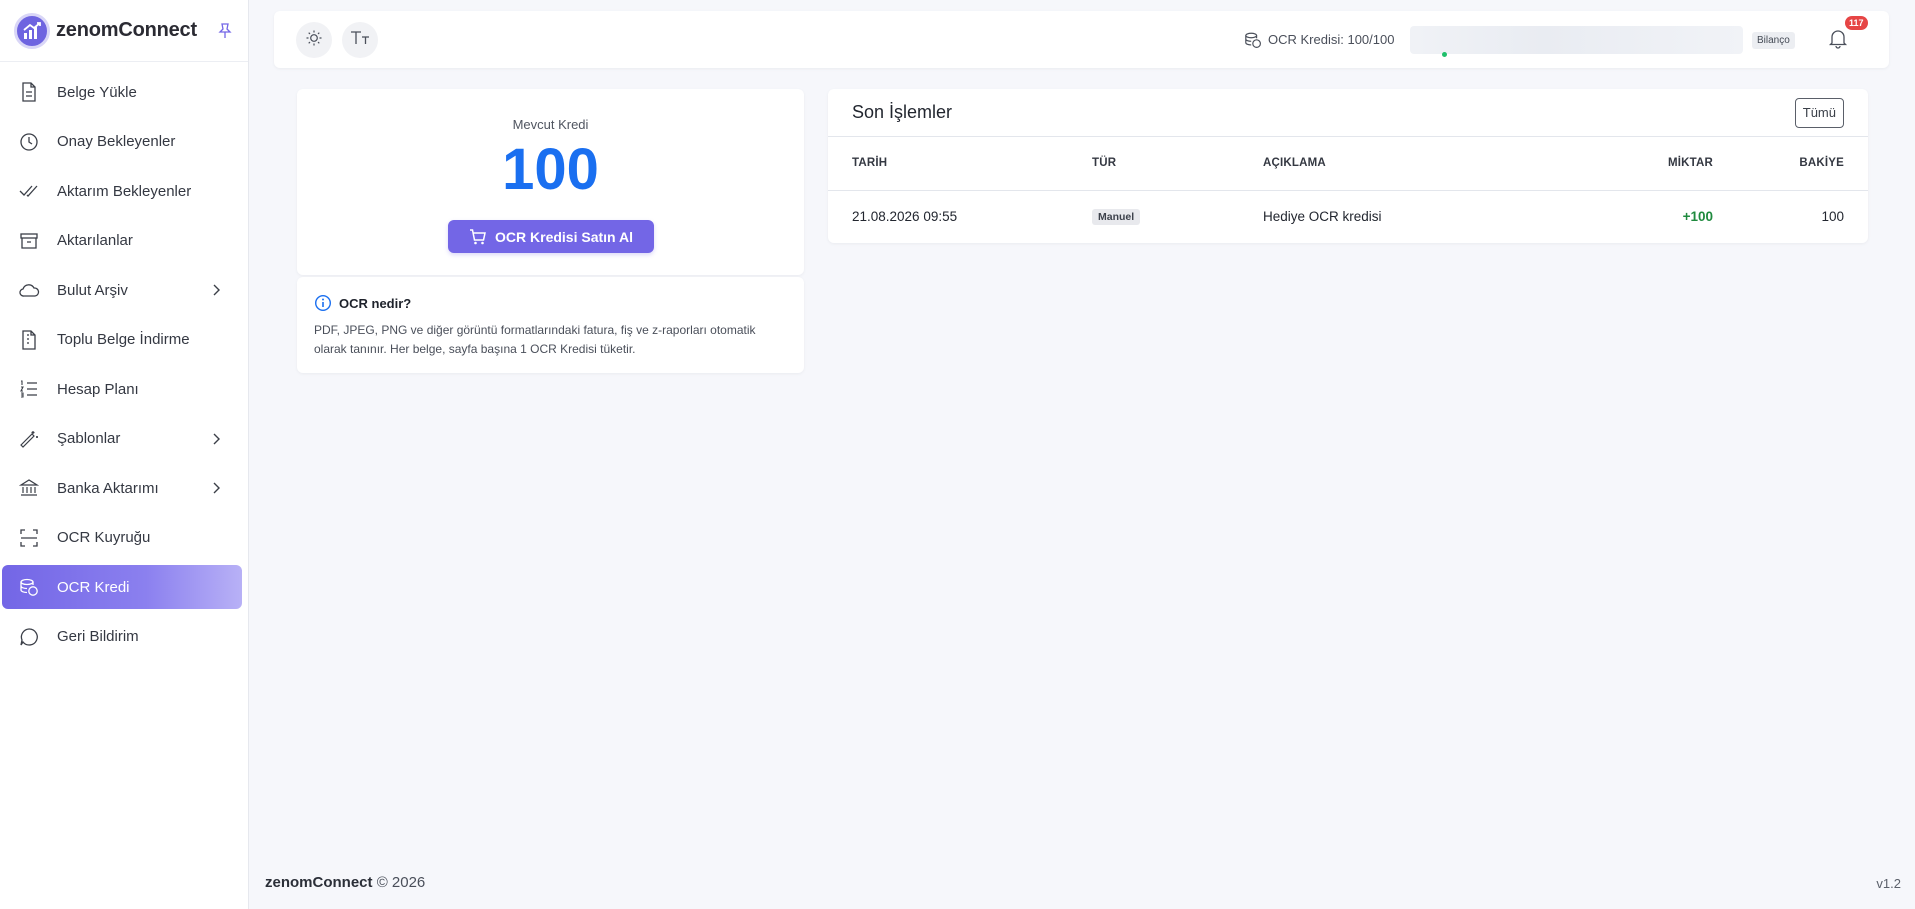 The image size is (1915, 909). I want to click on status-dot, so click(1444, 54).